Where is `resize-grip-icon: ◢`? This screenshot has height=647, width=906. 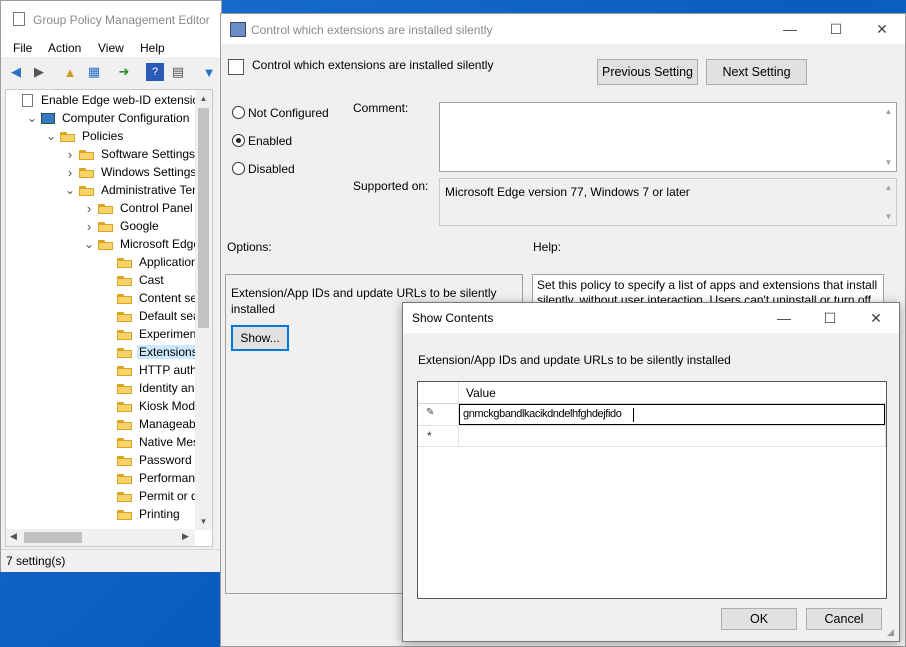
resize-grip-icon: ◢ is located at coordinates (890, 632).